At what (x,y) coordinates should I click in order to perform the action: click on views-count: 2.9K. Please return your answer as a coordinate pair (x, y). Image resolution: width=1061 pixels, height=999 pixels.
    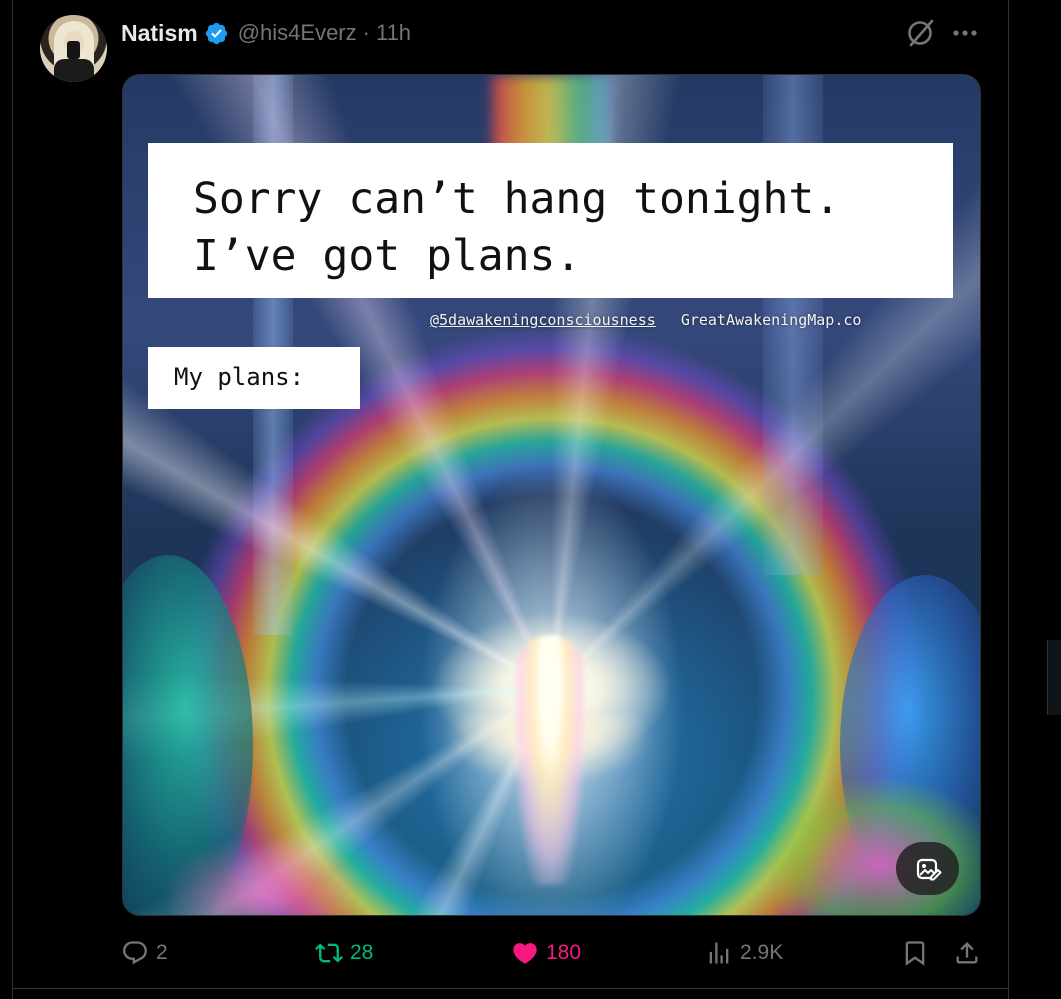
    Looking at the image, I should click on (762, 952).